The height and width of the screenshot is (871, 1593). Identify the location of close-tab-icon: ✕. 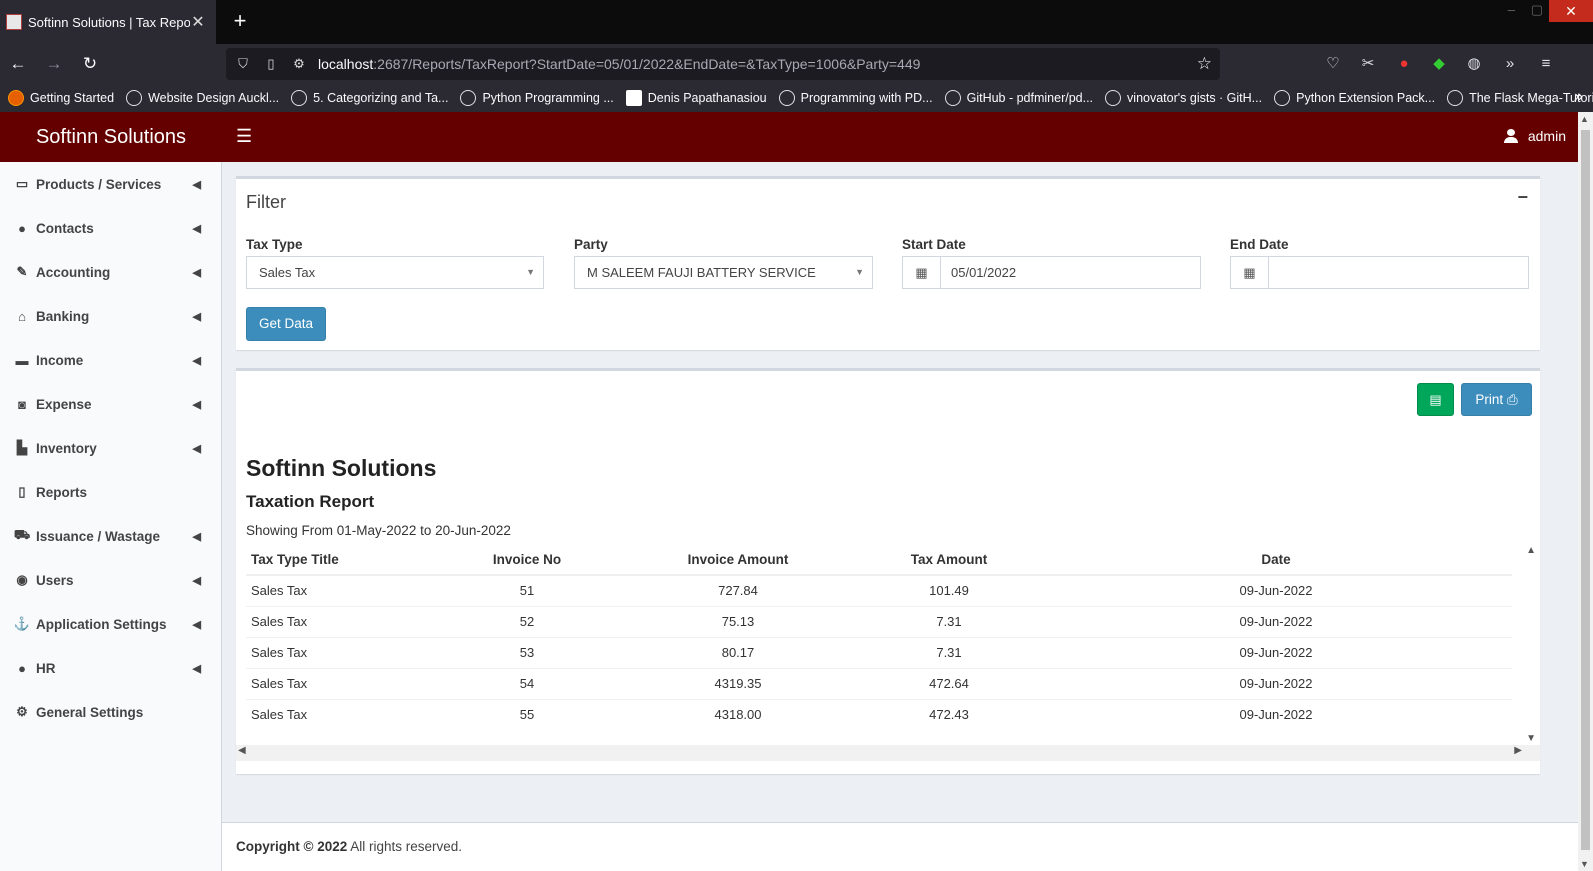
(198, 22).